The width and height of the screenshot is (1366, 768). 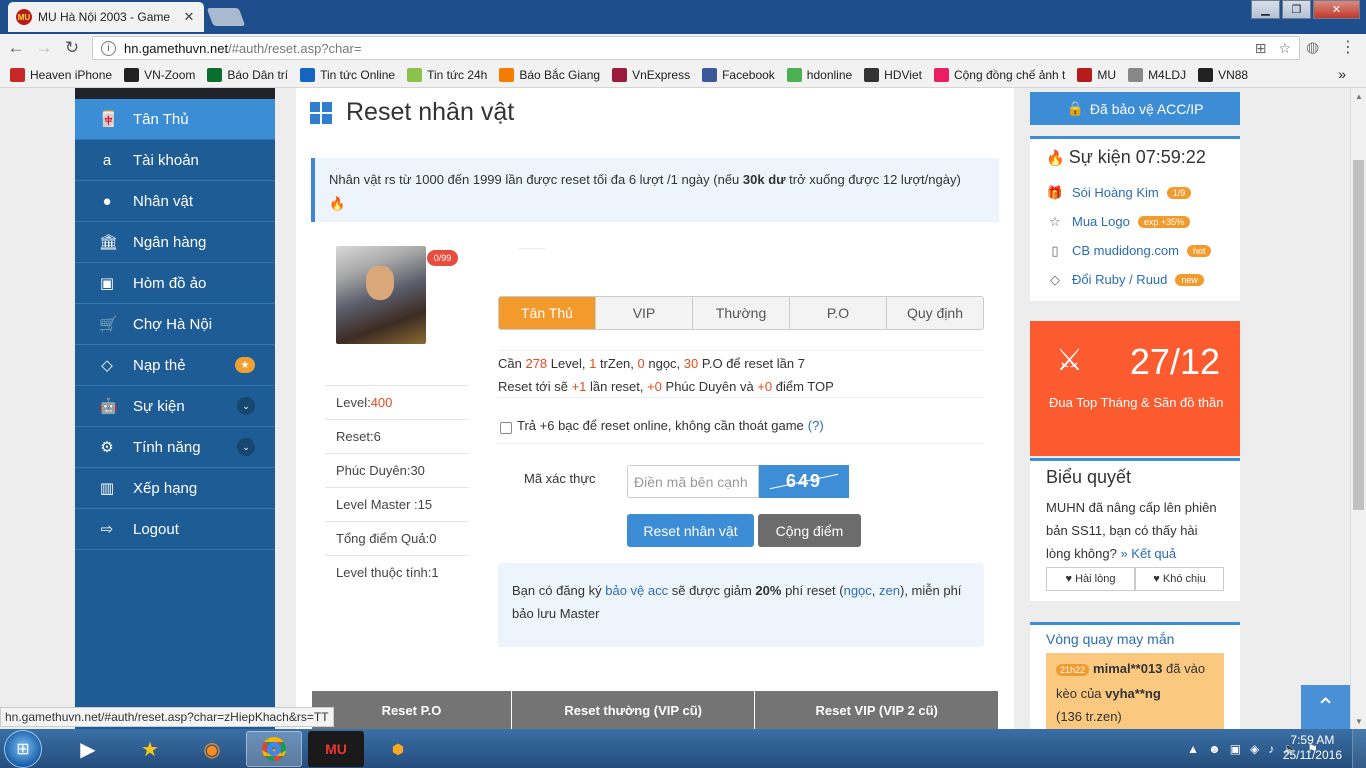 What do you see at coordinates (1148, 553) in the screenshot?
I see `poll-result-link: » Kết quả` at bounding box center [1148, 553].